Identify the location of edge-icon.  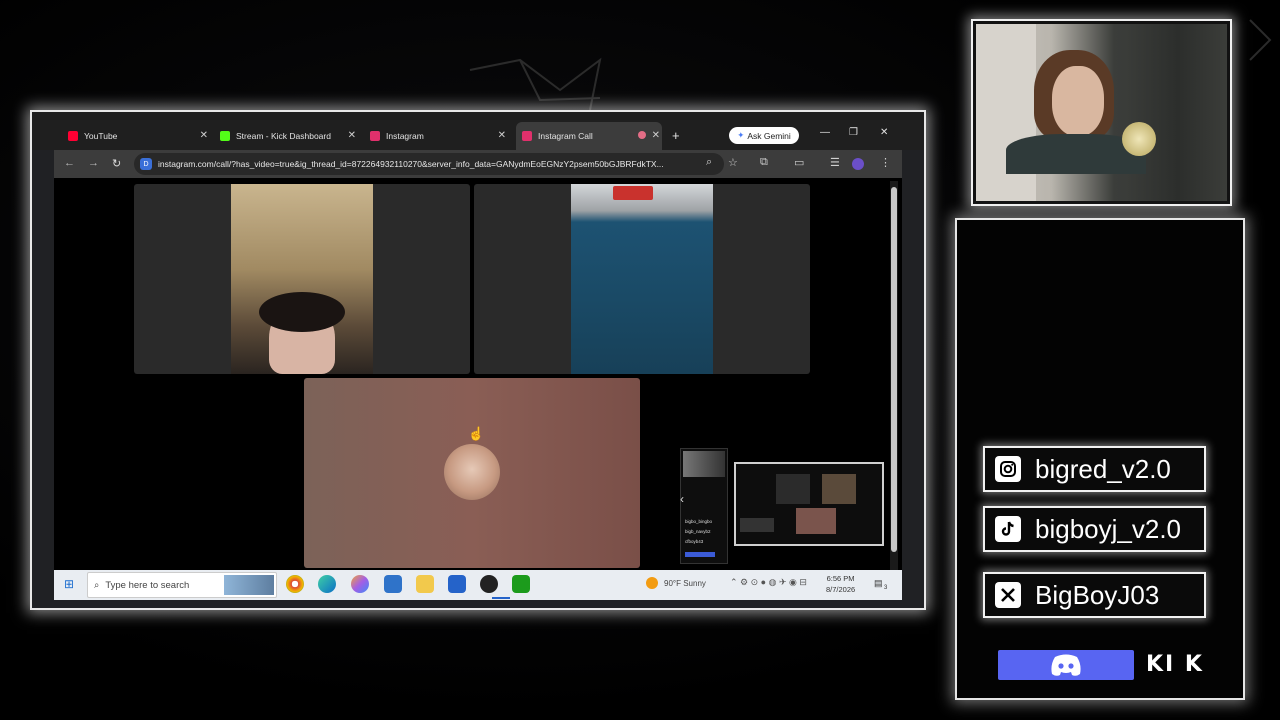
(327, 584).